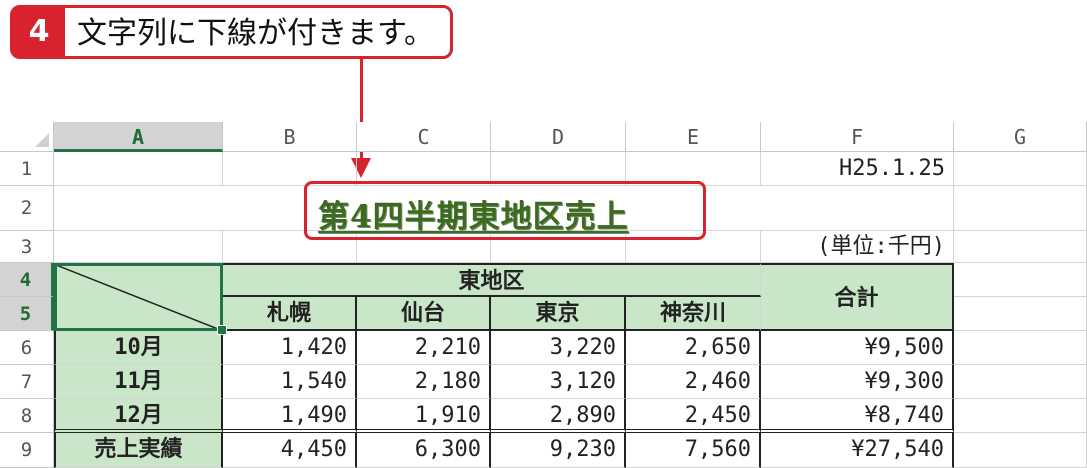 The height and width of the screenshot is (468, 1087). I want to click on step-instruction: 文字列に下線が付きます。, so click(255, 33).